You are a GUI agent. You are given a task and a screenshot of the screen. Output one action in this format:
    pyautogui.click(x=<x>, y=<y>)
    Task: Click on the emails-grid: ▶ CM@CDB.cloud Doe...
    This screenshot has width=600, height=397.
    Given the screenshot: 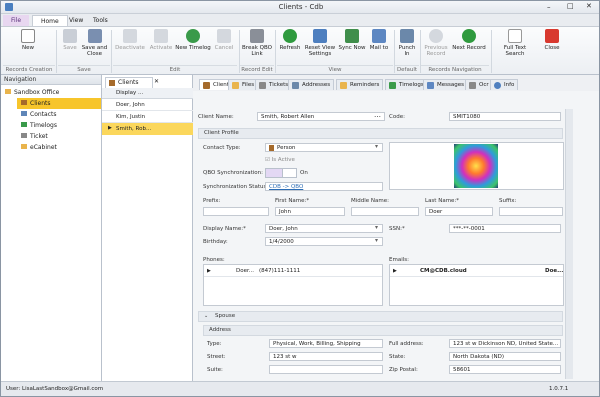 What is the action you would take?
    pyautogui.click(x=476, y=285)
    